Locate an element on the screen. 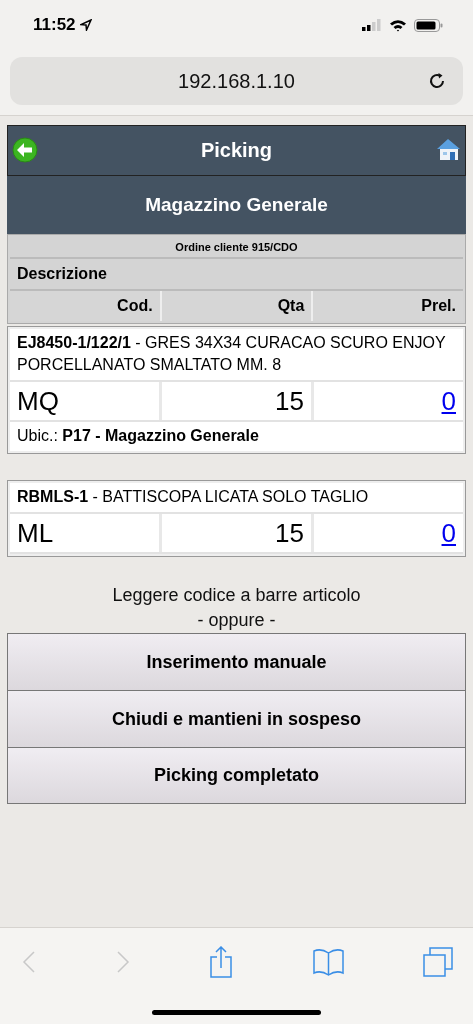 The height and width of the screenshot is (1024, 473). book-icon is located at coordinates (328, 962).